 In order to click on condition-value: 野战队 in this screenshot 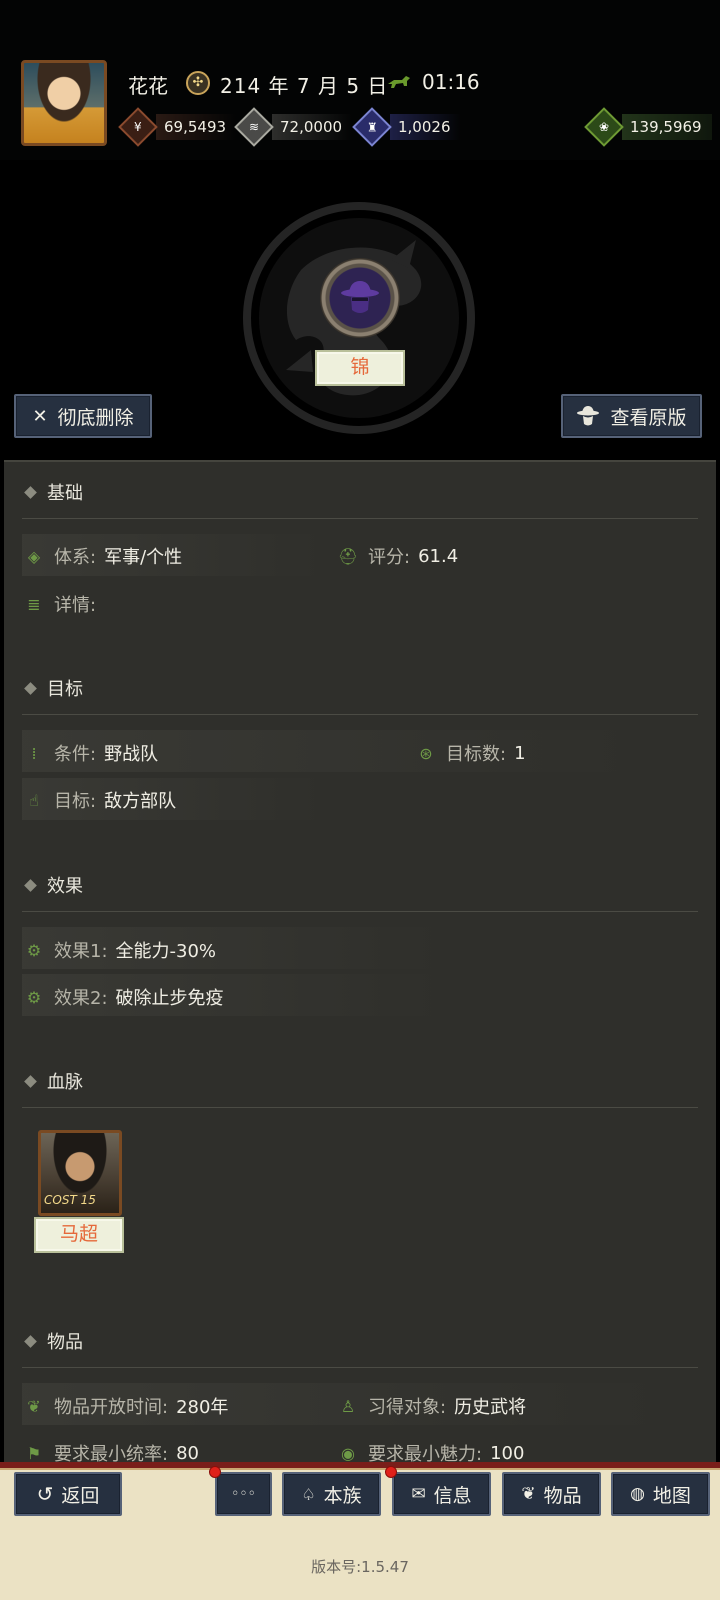, I will do `click(131, 754)`.